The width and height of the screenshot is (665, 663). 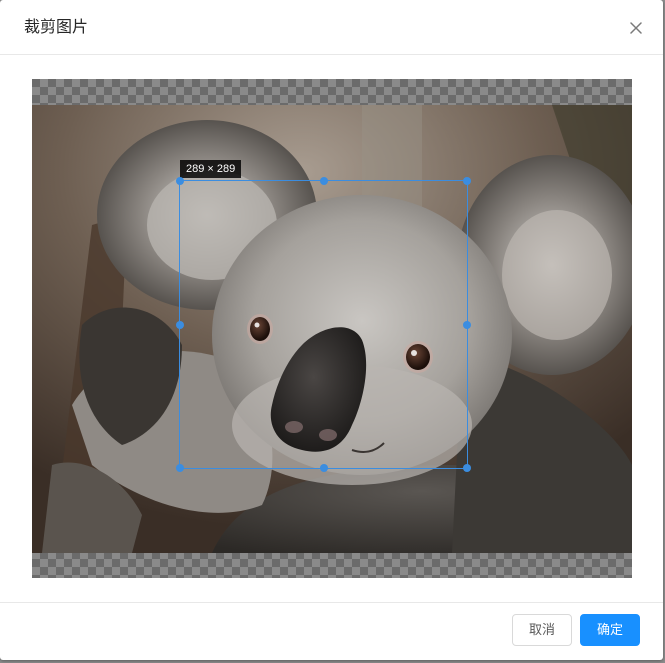 What do you see at coordinates (542, 630) in the screenshot?
I see `cancel-button: 取消` at bounding box center [542, 630].